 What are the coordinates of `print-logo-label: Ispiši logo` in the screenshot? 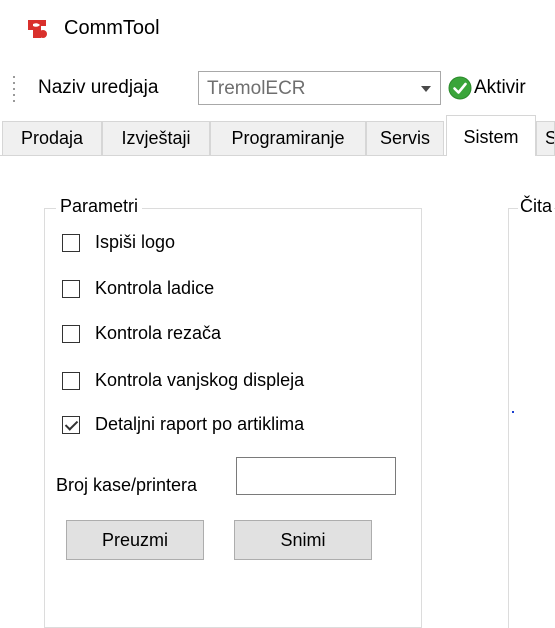 It's located at (135, 242).